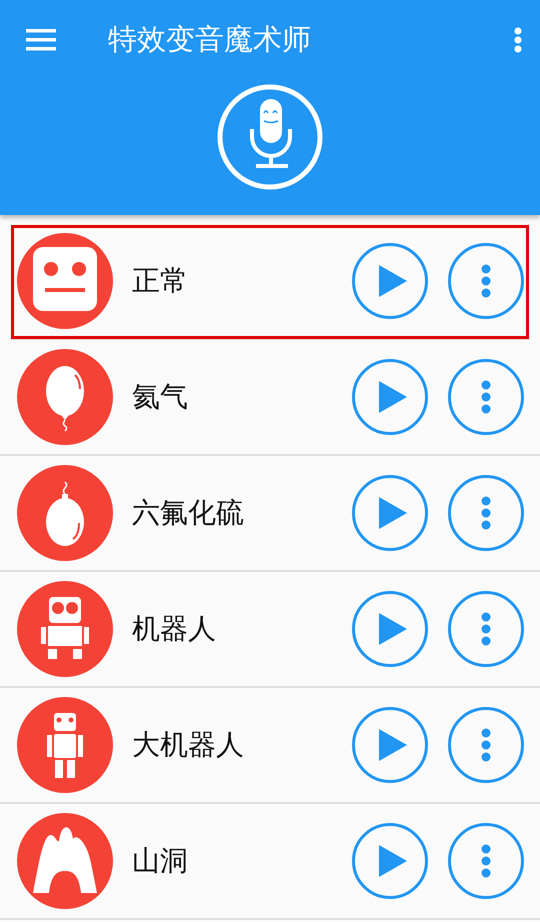 Image resolution: width=540 pixels, height=922 pixels. I want to click on egg-balloon-icon, so click(65, 513).